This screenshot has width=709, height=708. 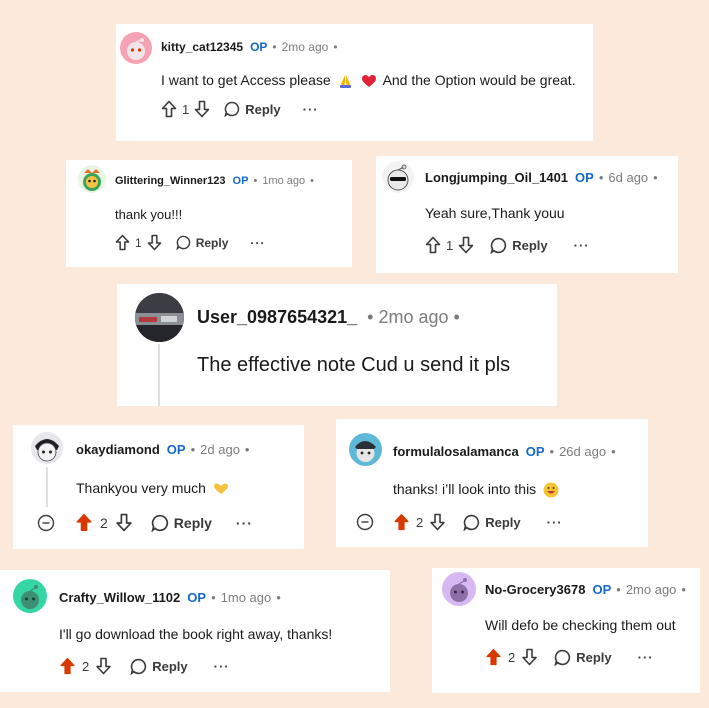 What do you see at coordinates (551, 490) in the screenshot?
I see `grinning-face-emoji-icon` at bounding box center [551, 490].